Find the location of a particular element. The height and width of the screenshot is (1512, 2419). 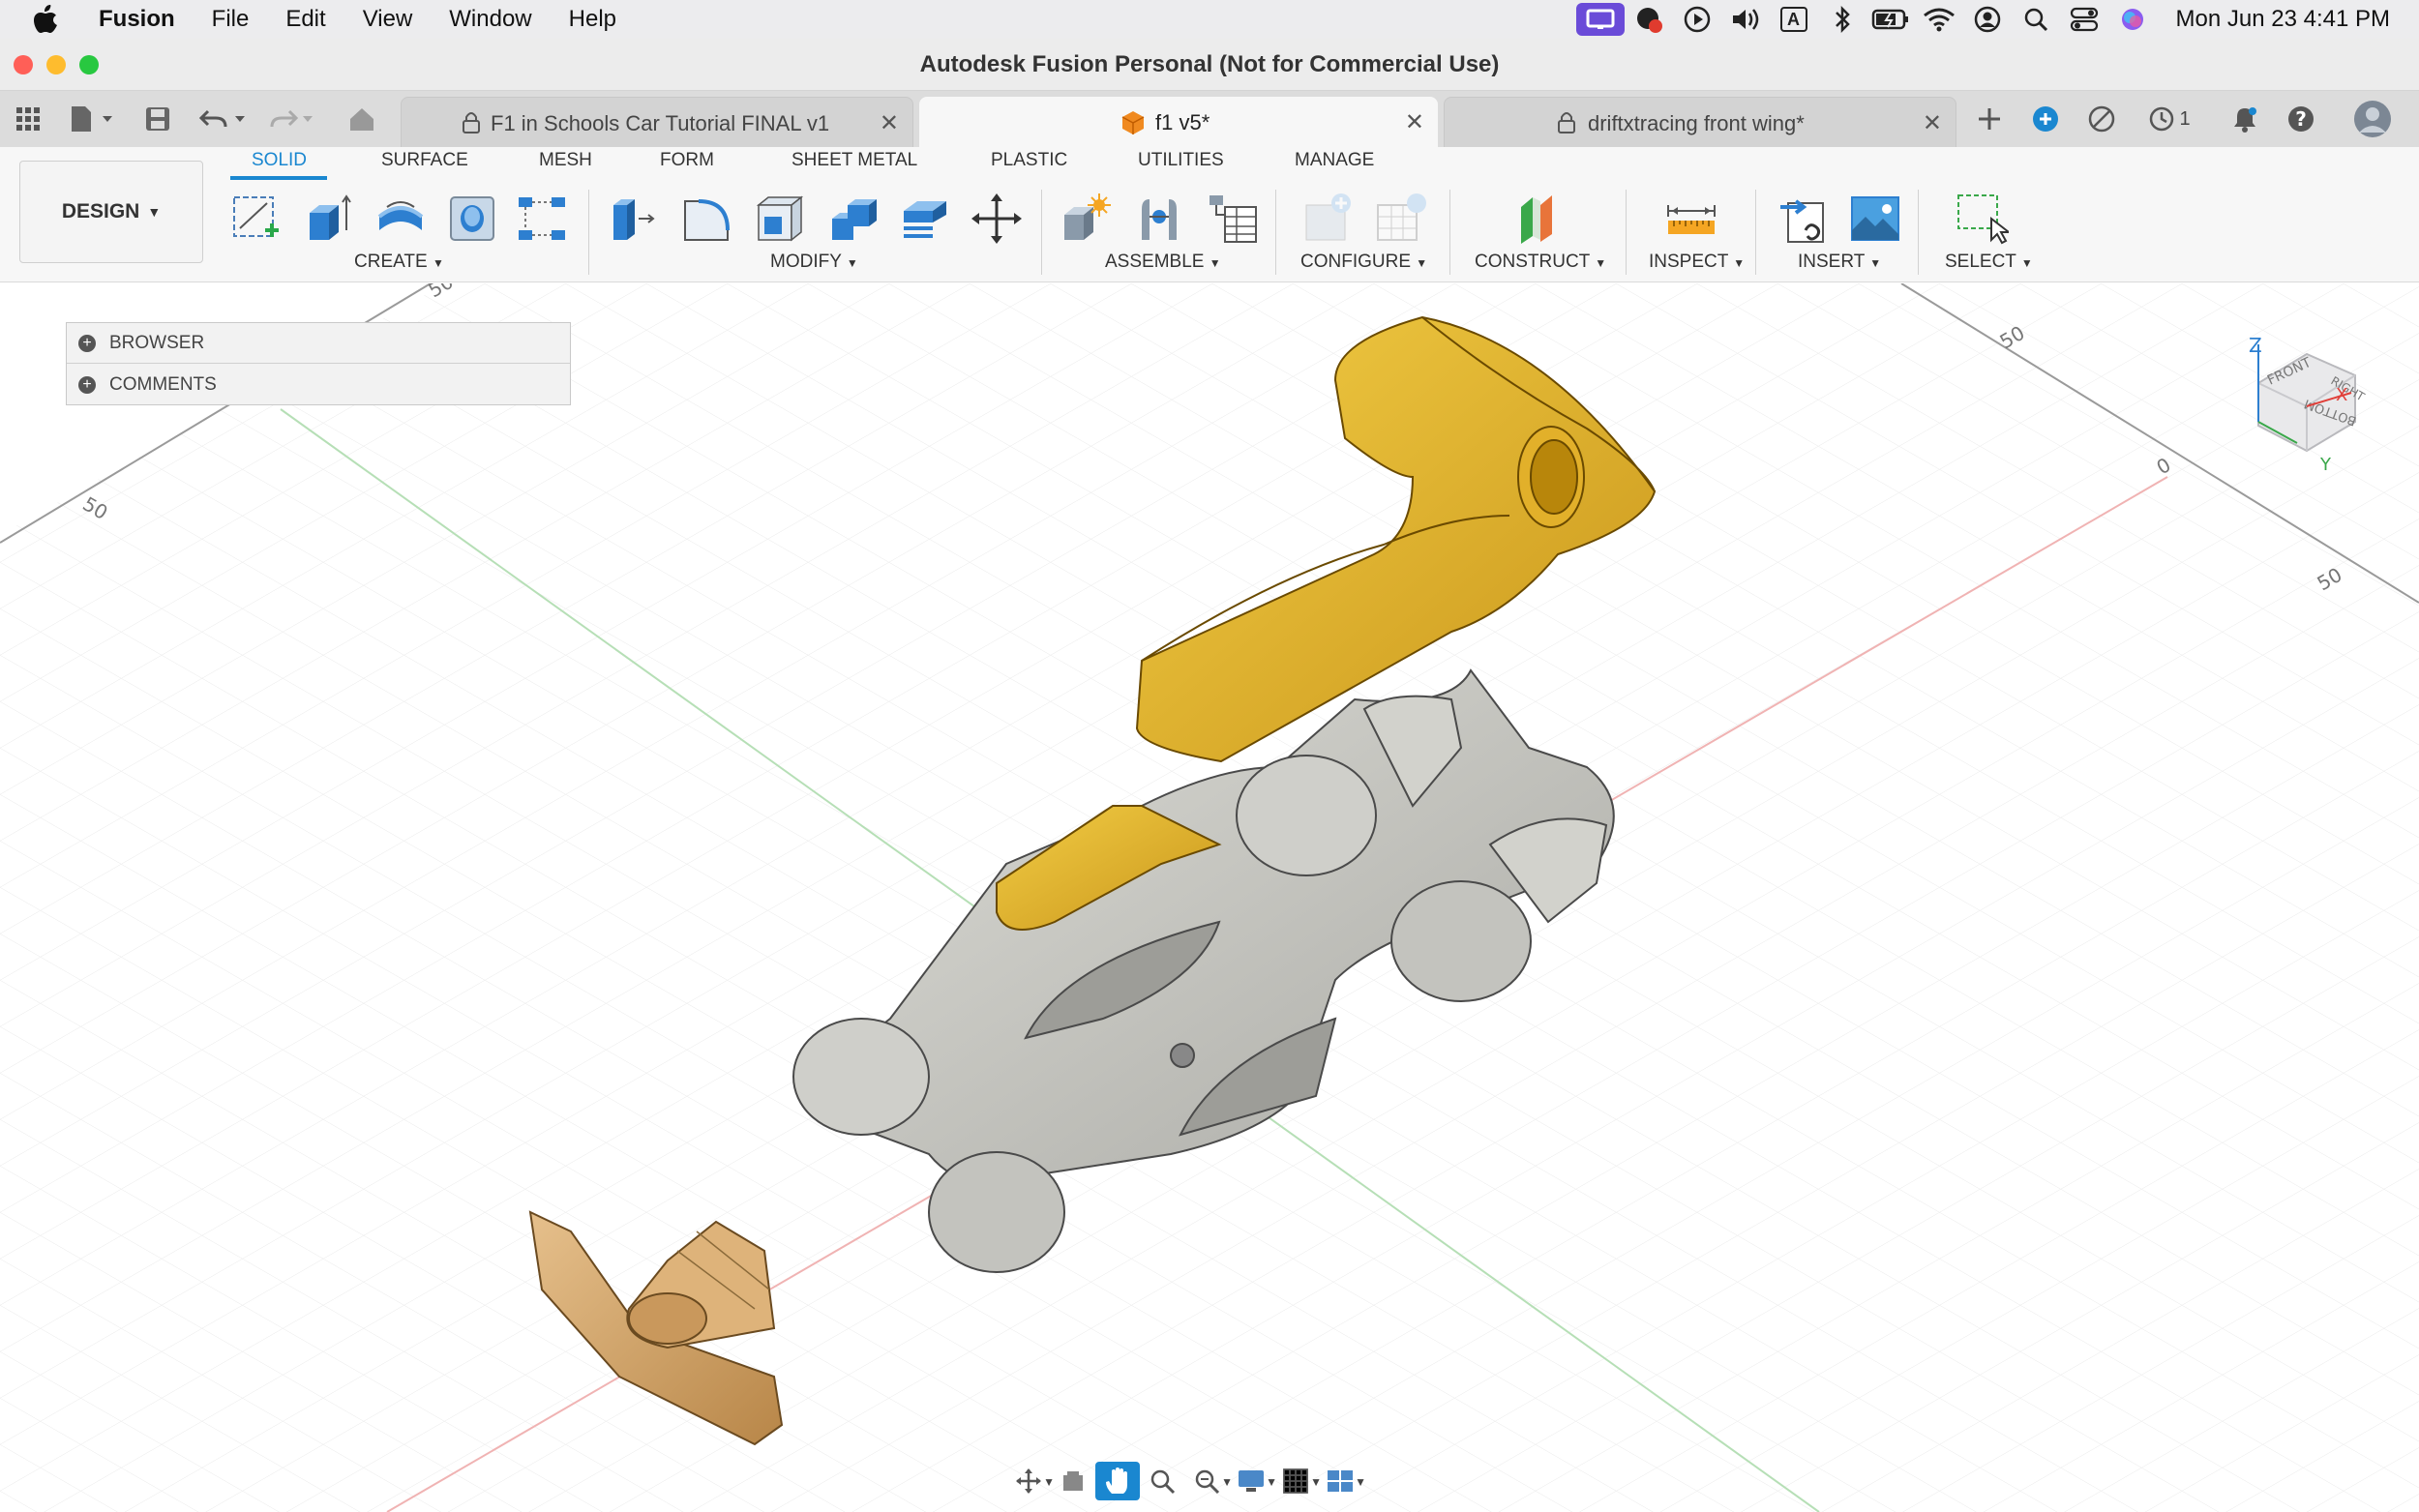

tab-driftxtracing-front-wing: driftxtracing front wing* ✕ is located at coordinates (1700, 122).